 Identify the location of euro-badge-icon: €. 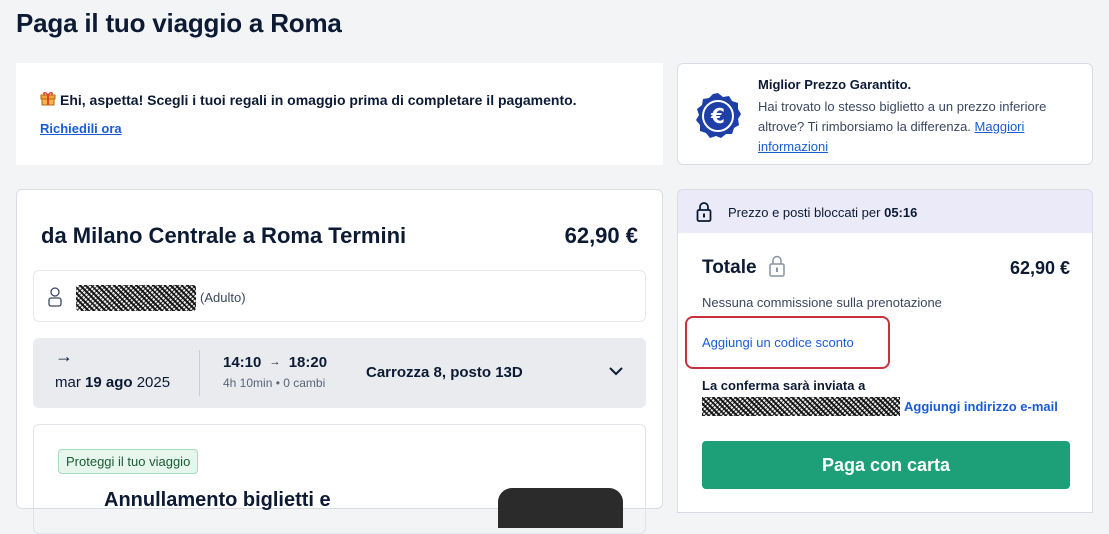
(718, 118).